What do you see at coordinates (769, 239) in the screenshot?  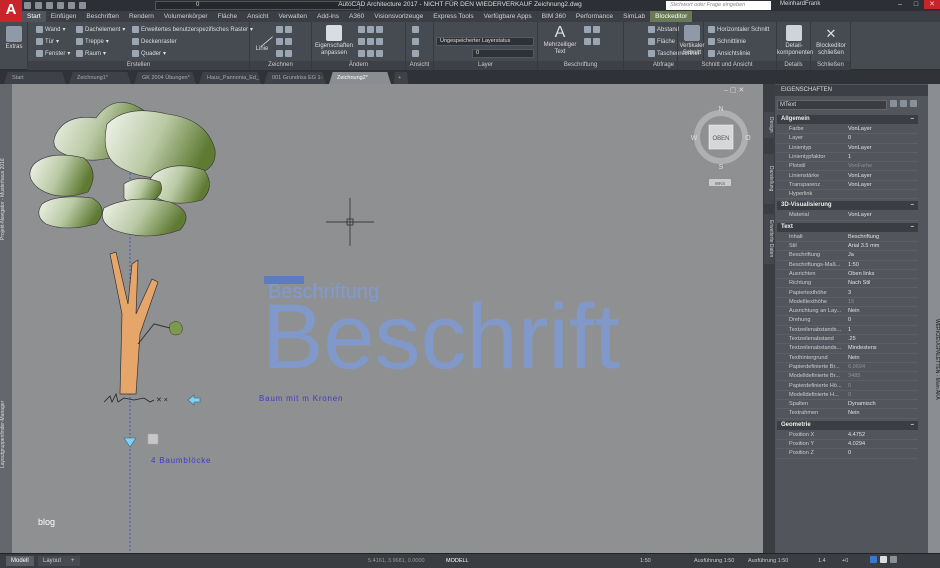 I see `tab-erweiterte-daten: Erweiterte Daten` at bounding box center [769, 239].